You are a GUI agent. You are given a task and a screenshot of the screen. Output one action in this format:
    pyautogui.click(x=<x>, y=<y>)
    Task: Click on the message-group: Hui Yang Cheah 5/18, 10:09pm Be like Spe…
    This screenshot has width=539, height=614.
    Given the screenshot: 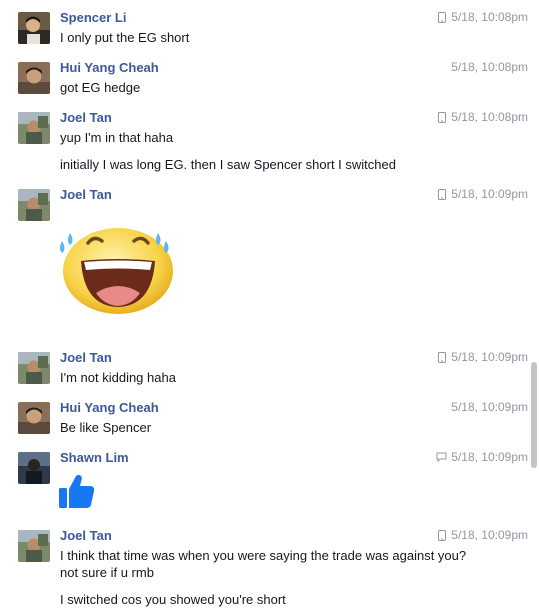 What is the action you would take?
    pyautogui.click(x=264, y=421)
    